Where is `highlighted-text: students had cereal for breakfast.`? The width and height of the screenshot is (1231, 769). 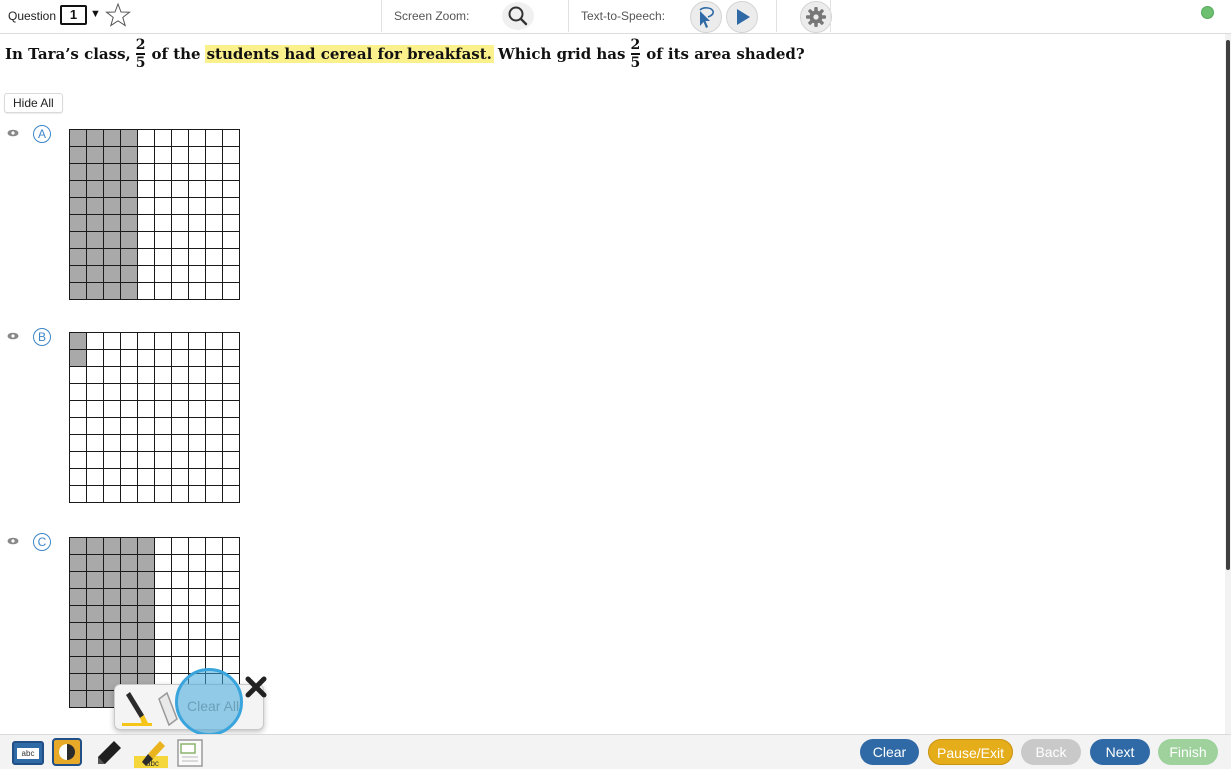 highlighted-text: students had cereal for breakfast. is located at coordinates (349, 54).